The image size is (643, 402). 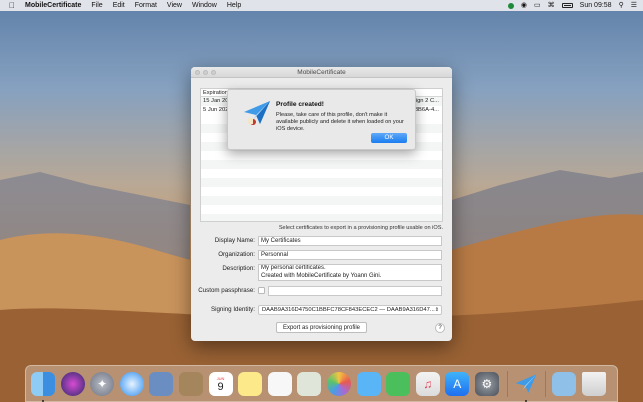 I want to click on calendar-day: 9, so click(x=220, y=386).